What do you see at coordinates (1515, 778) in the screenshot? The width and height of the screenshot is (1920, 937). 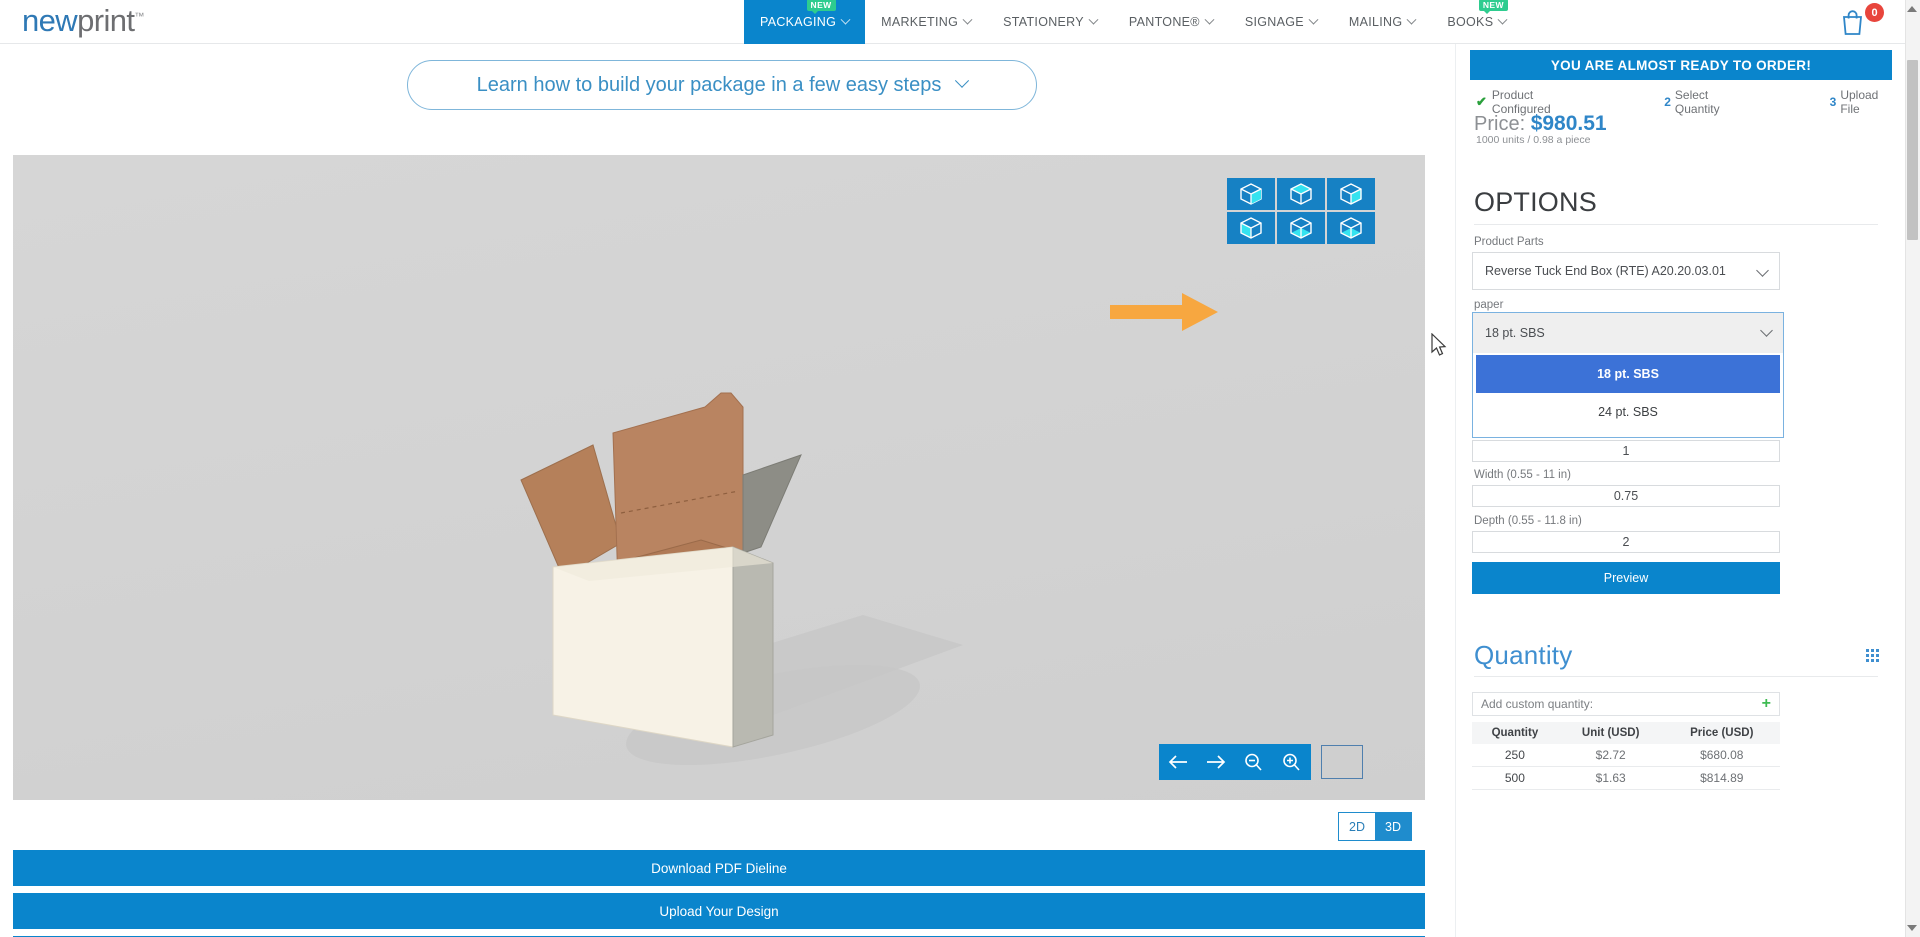 I see `cell-quantity: 500` at bounding box center [1515, 778].